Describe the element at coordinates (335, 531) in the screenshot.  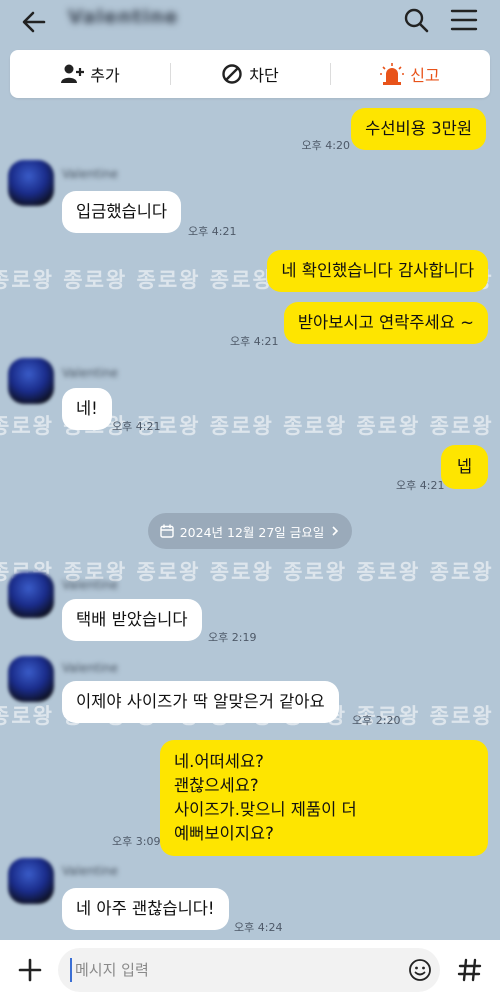
I see `chevron-right-icon` at that location.